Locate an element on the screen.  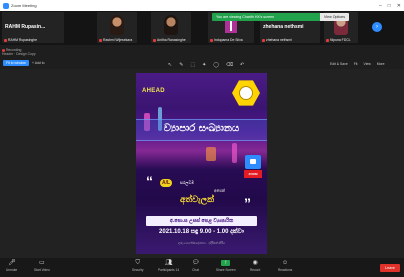
minimize-icon: – is located at coordinates (380, 6).